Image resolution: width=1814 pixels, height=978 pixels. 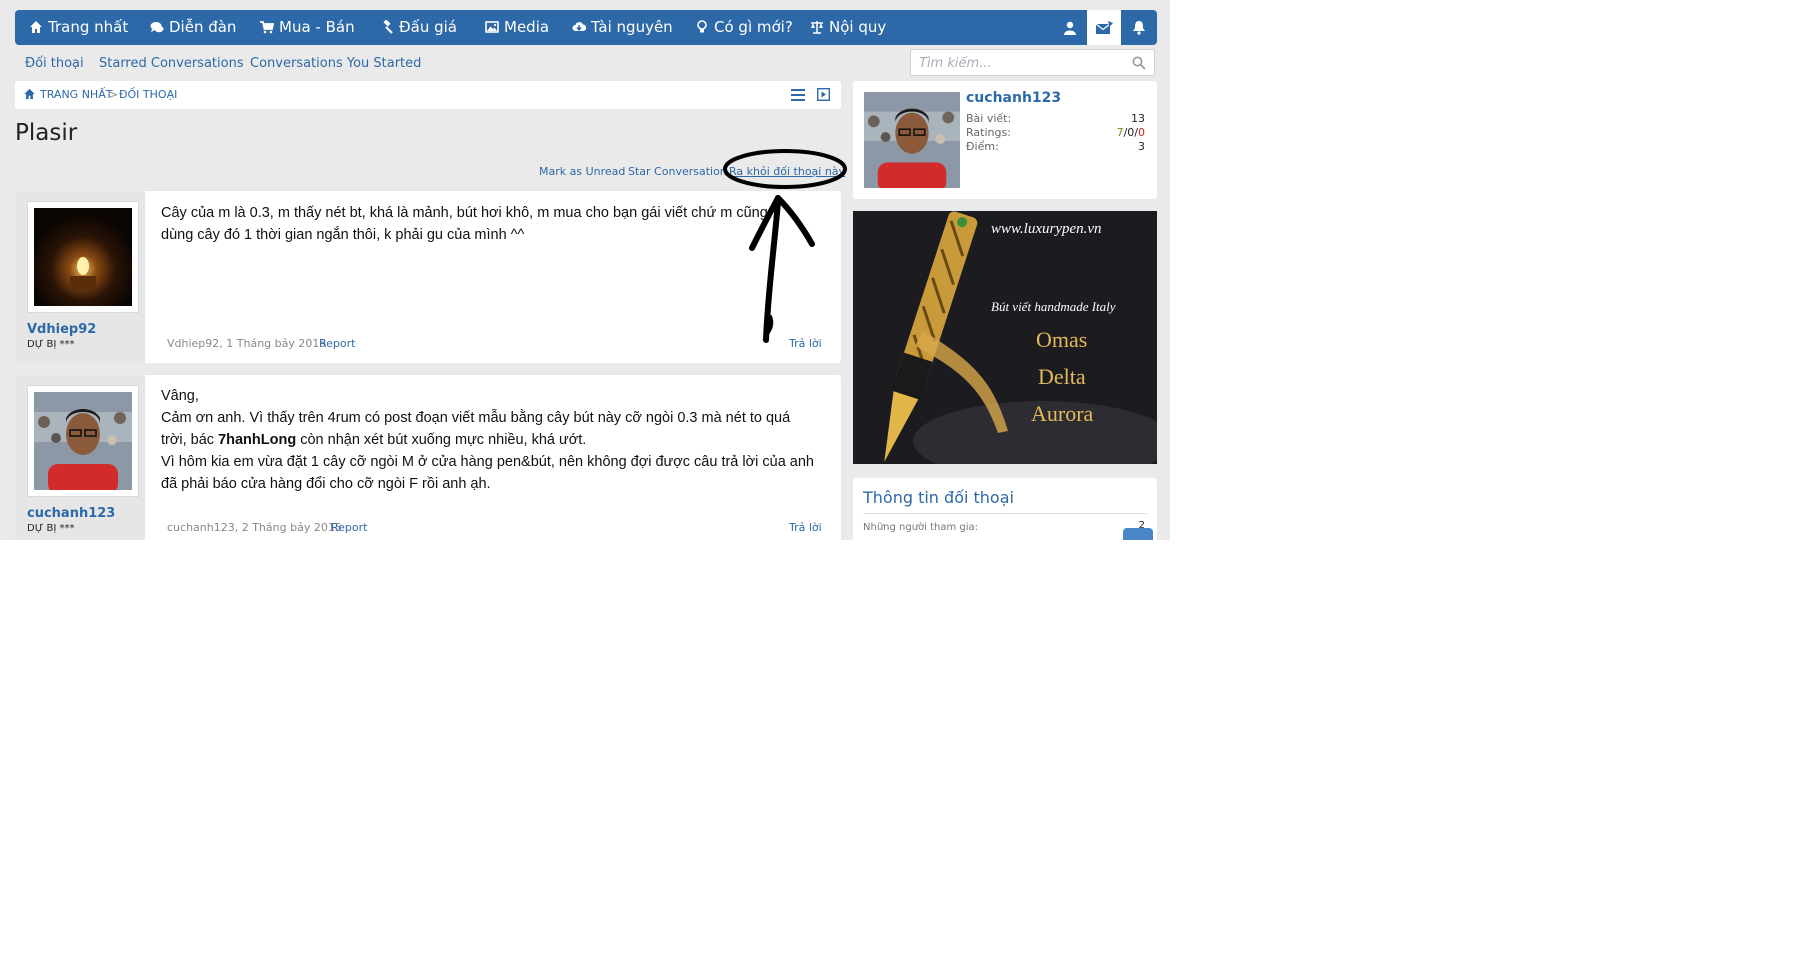 I want to click on breadcrumb: TRANG NHẤT > ĐỐI THOẠI, so click(x=428, y=95).